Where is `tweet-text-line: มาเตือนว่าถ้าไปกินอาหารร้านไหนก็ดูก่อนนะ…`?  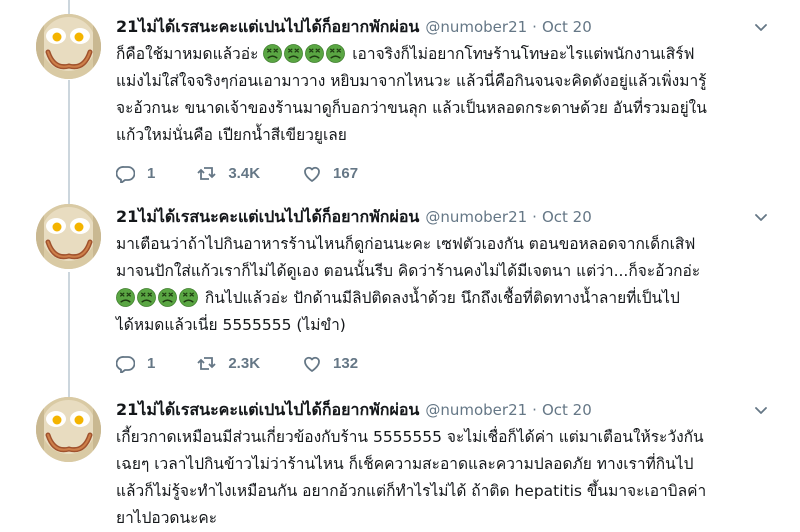
tweet-text-line: มาเตือนว่าถ้าไปกินอาหารร้านไหนก็ดูก่อนนะ… is located at coordinates (448, 244).